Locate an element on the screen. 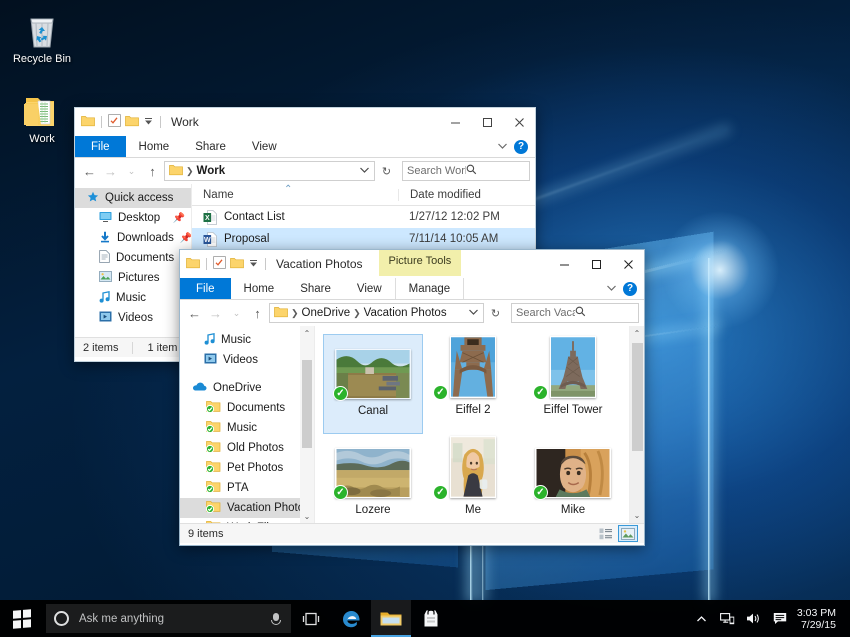  scroll-up-icon: ⌃ is located at coordinates (307, 333).